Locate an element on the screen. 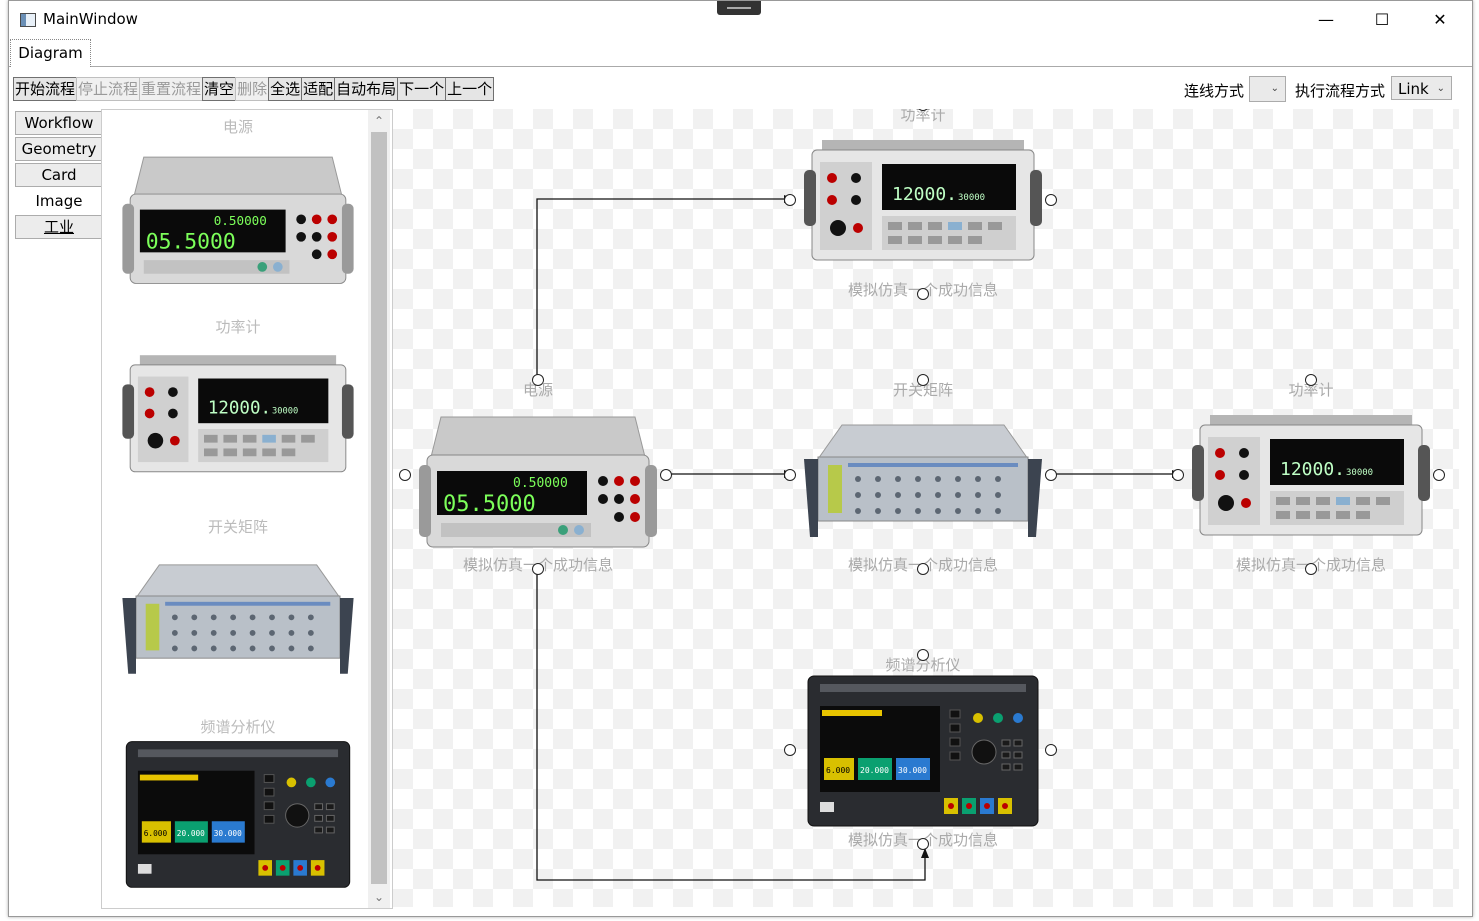 The image size is (1479, 921). diagram-node-meter-right: 功率计 12000. 30000 模拟仿真一个成功信息 is located at coordinates (1308, 474).